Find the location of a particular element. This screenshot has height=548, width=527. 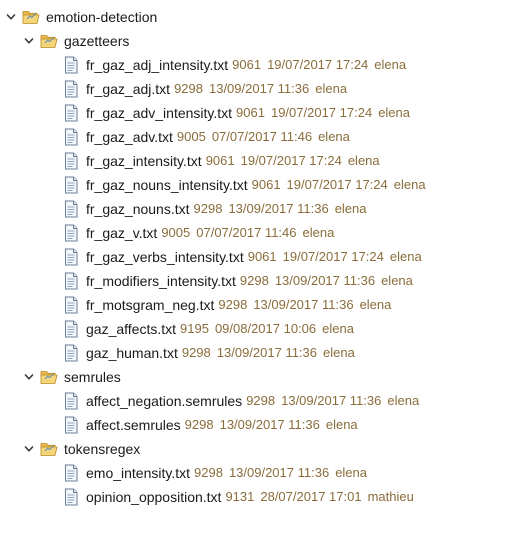

folder-row: tokensregex is located at coordinates (81, 449).